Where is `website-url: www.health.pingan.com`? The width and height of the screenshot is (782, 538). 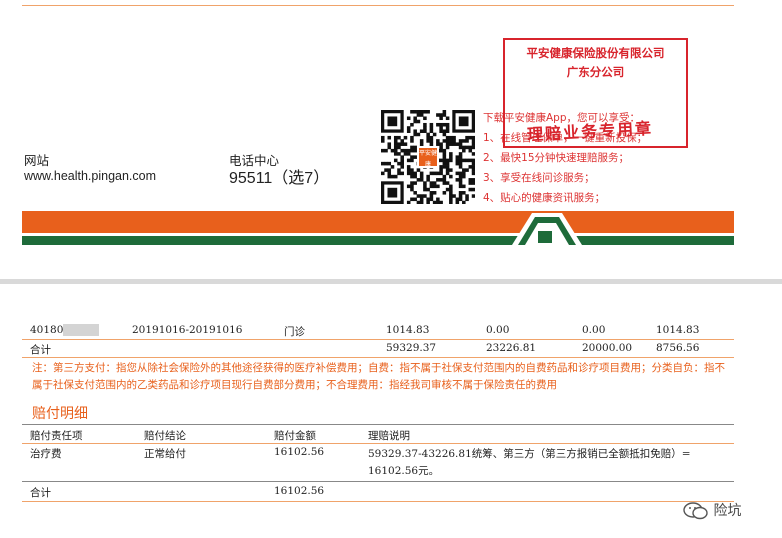
website-url: www.health.pingan.com is located at coordinates (90, 176).